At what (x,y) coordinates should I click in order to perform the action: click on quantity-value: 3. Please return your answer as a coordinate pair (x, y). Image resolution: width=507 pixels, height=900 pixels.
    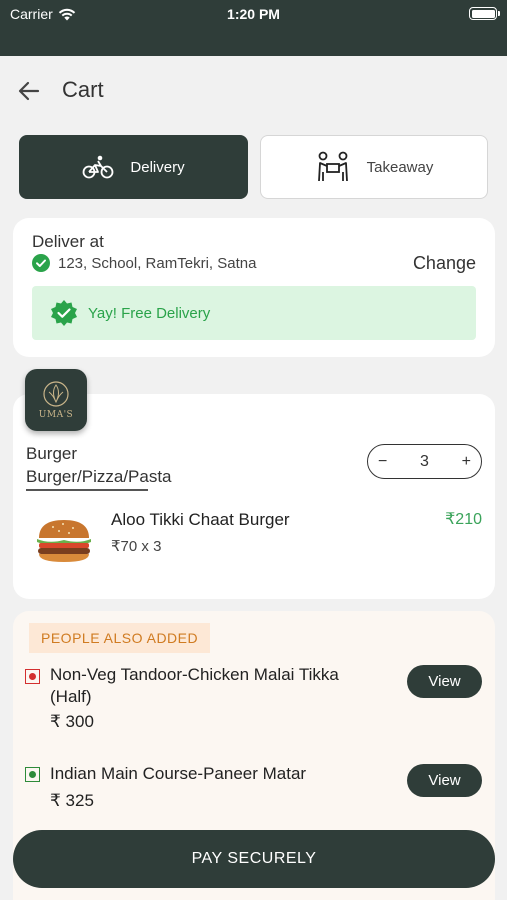
    Looking at the image, I should click on (424, 461).